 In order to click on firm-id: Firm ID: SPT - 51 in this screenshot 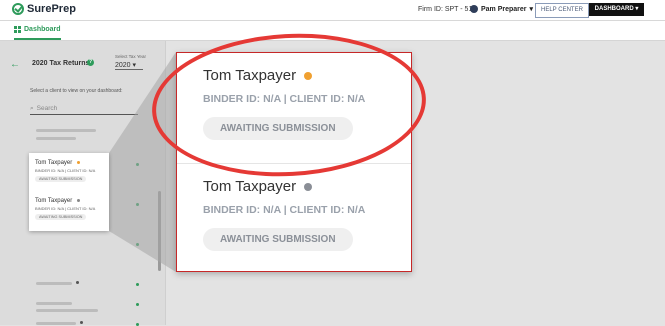, I will do `click(445, 9)`.